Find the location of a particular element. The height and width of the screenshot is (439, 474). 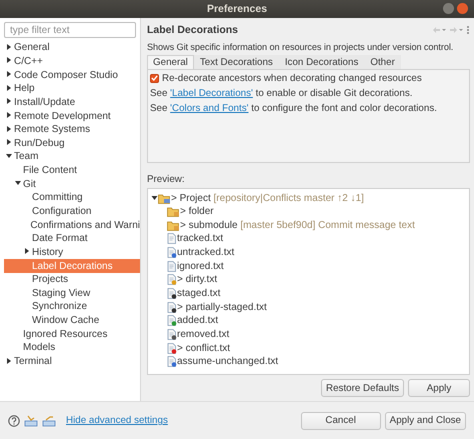

tab: Text Decorations is located at coordinates (236, 61).